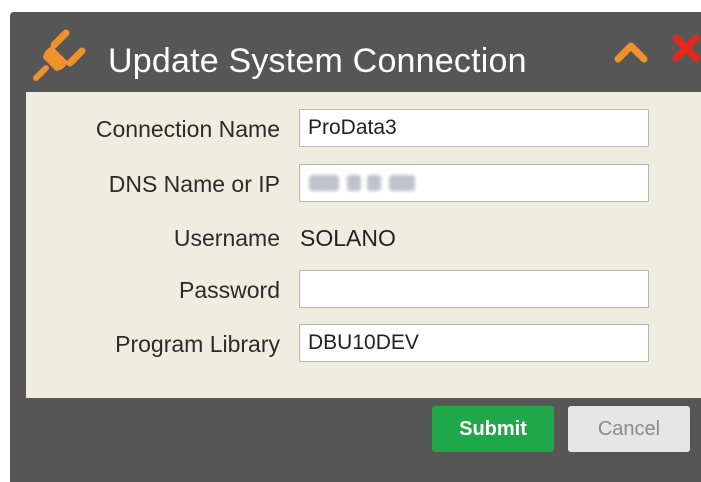  I want to click on password-row: Password, so click(363, 290).